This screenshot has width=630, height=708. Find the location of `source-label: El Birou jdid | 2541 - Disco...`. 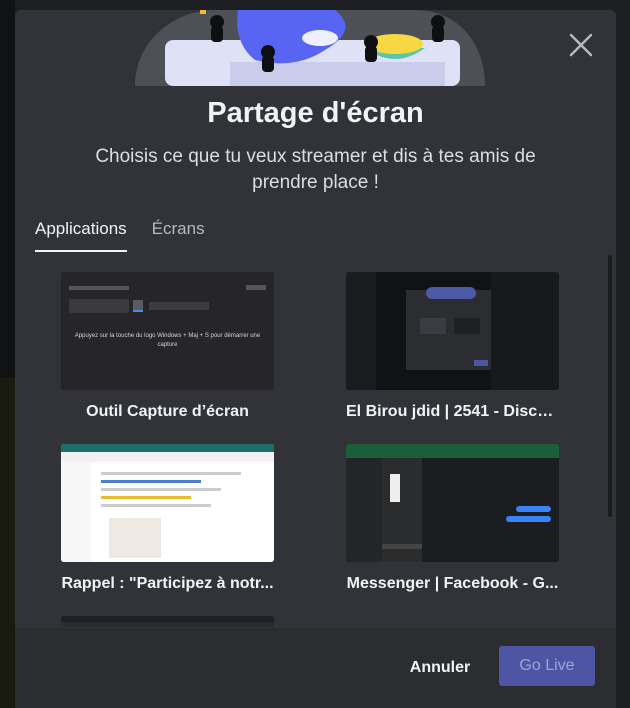

source-label: El Birou jdid | 2541 - Disco... is located at coordinates (452, 411).